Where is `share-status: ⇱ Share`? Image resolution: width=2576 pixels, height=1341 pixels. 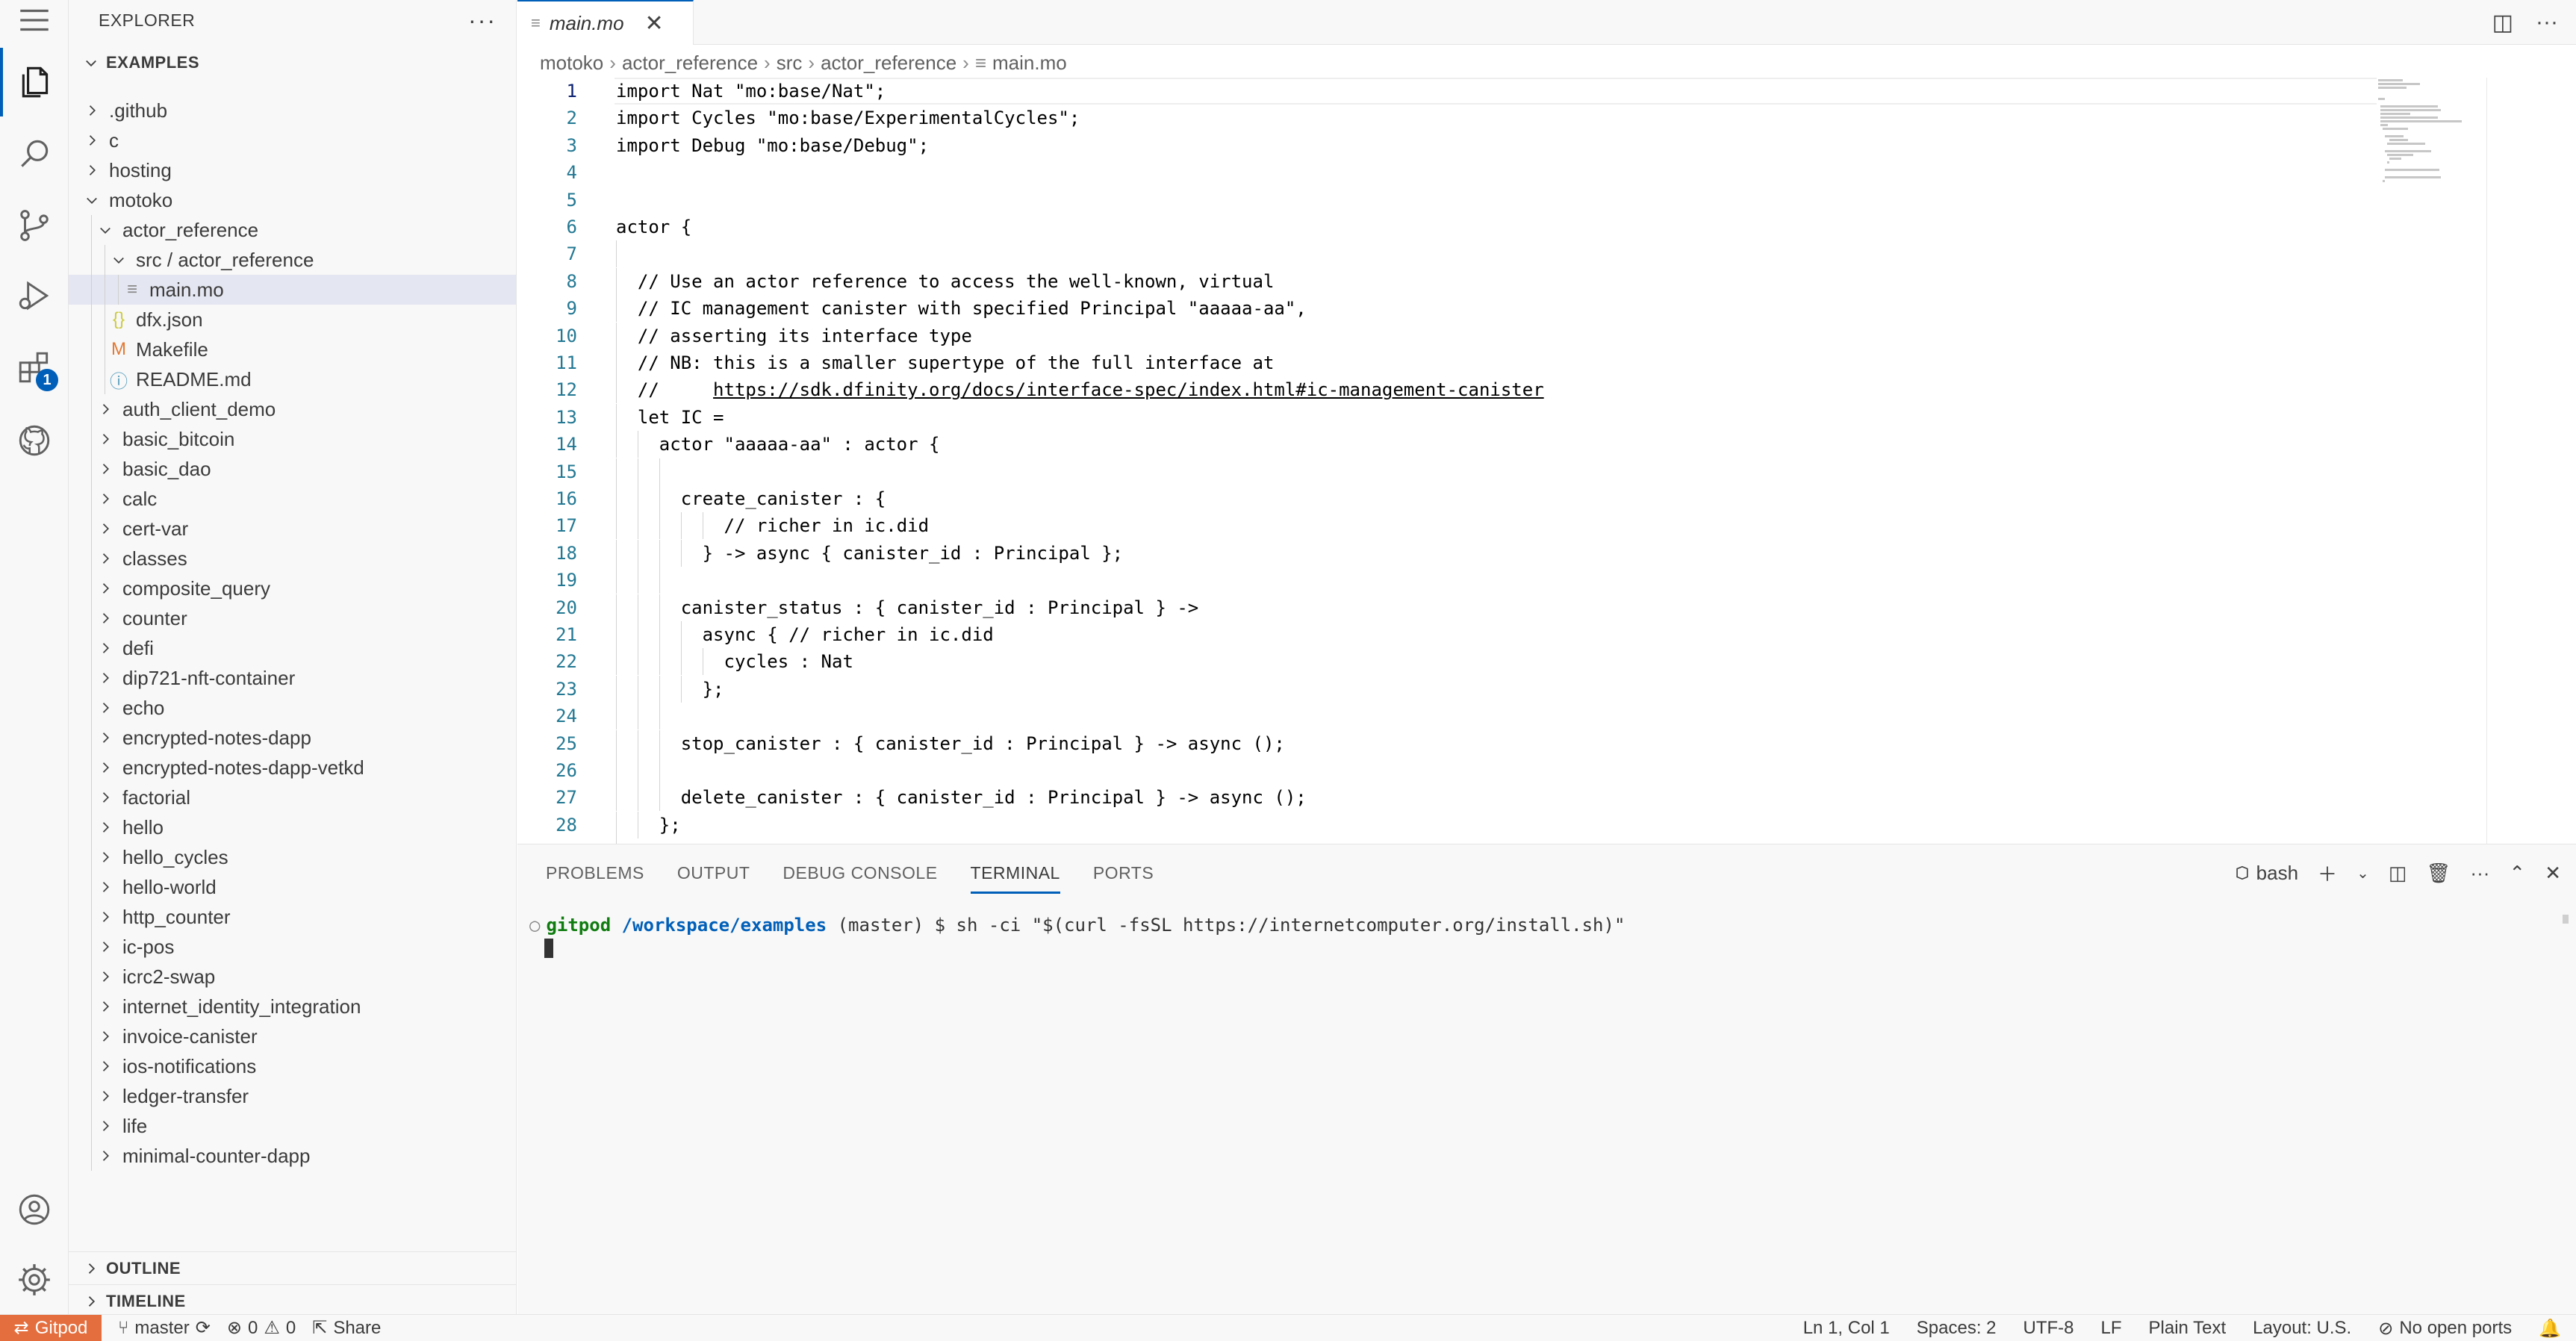
share-status: ⇱ Share is located at coordinates (346, 1328).